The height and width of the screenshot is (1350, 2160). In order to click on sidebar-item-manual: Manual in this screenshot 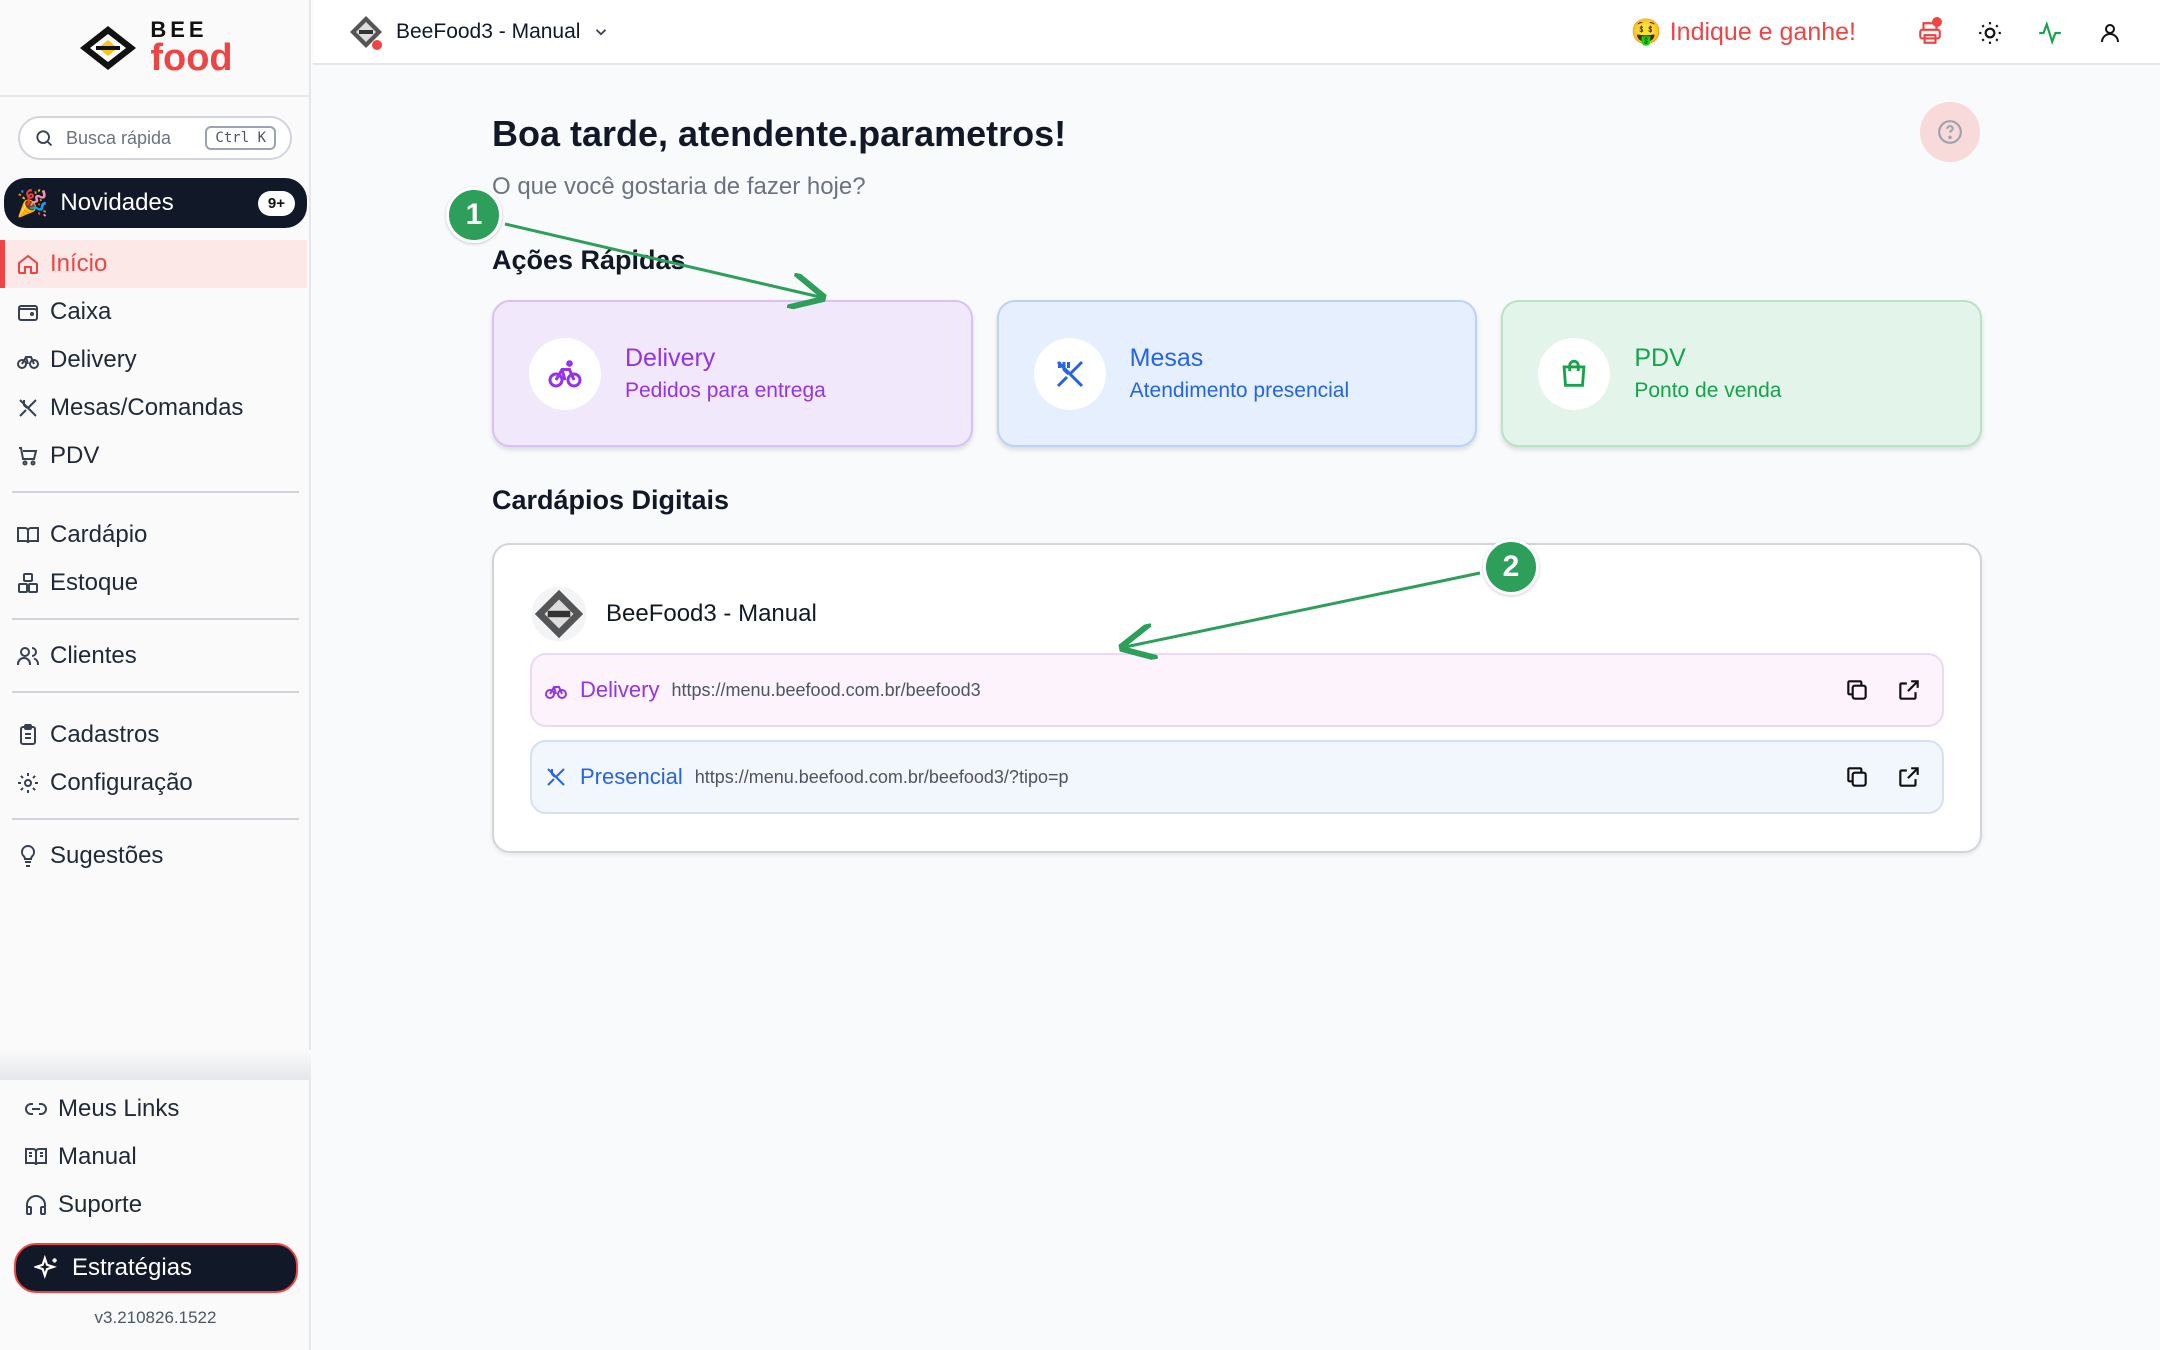, I will do `click(153, 1157)`.